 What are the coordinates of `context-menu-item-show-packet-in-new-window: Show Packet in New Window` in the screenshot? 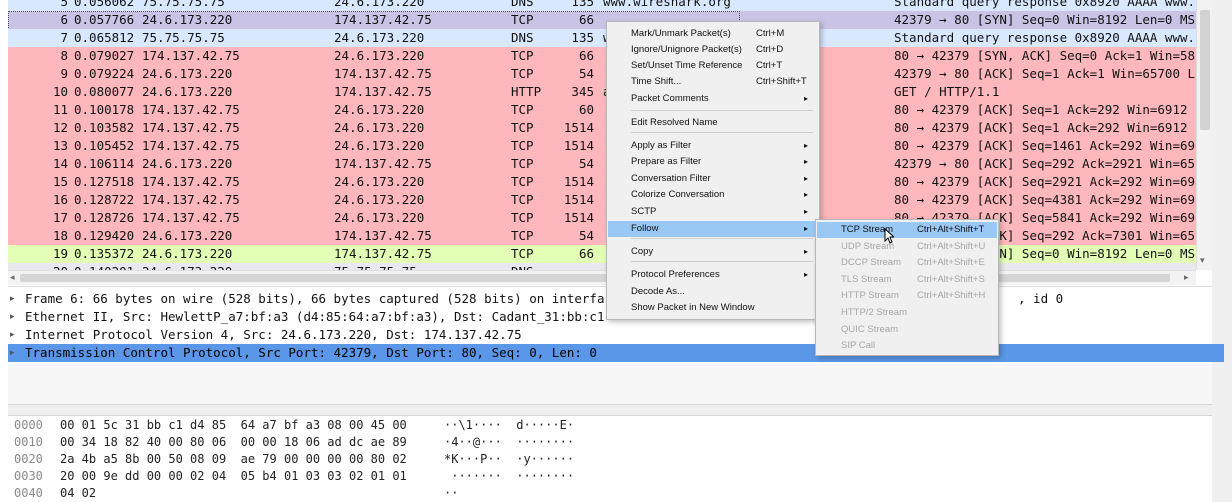 It's located at (713, 308).